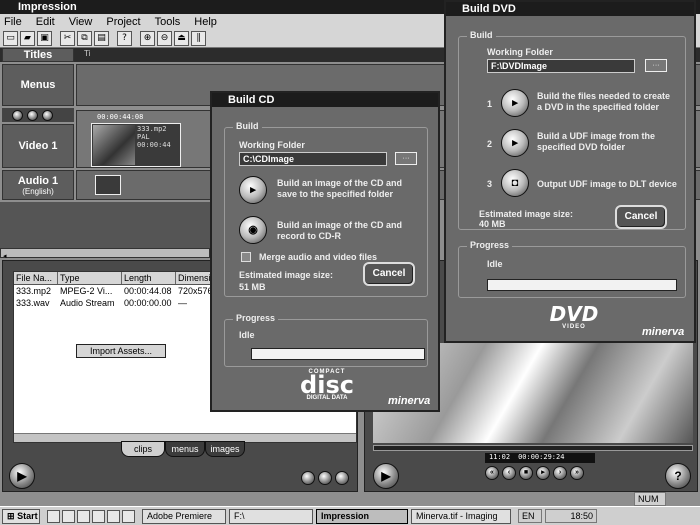 This screenshot has width=700, height=525. What do you see at coordinates (572, 269) in the screenshot?
I see `dvd-progress-group: Progress Idle` at bounding box center [572, 269].